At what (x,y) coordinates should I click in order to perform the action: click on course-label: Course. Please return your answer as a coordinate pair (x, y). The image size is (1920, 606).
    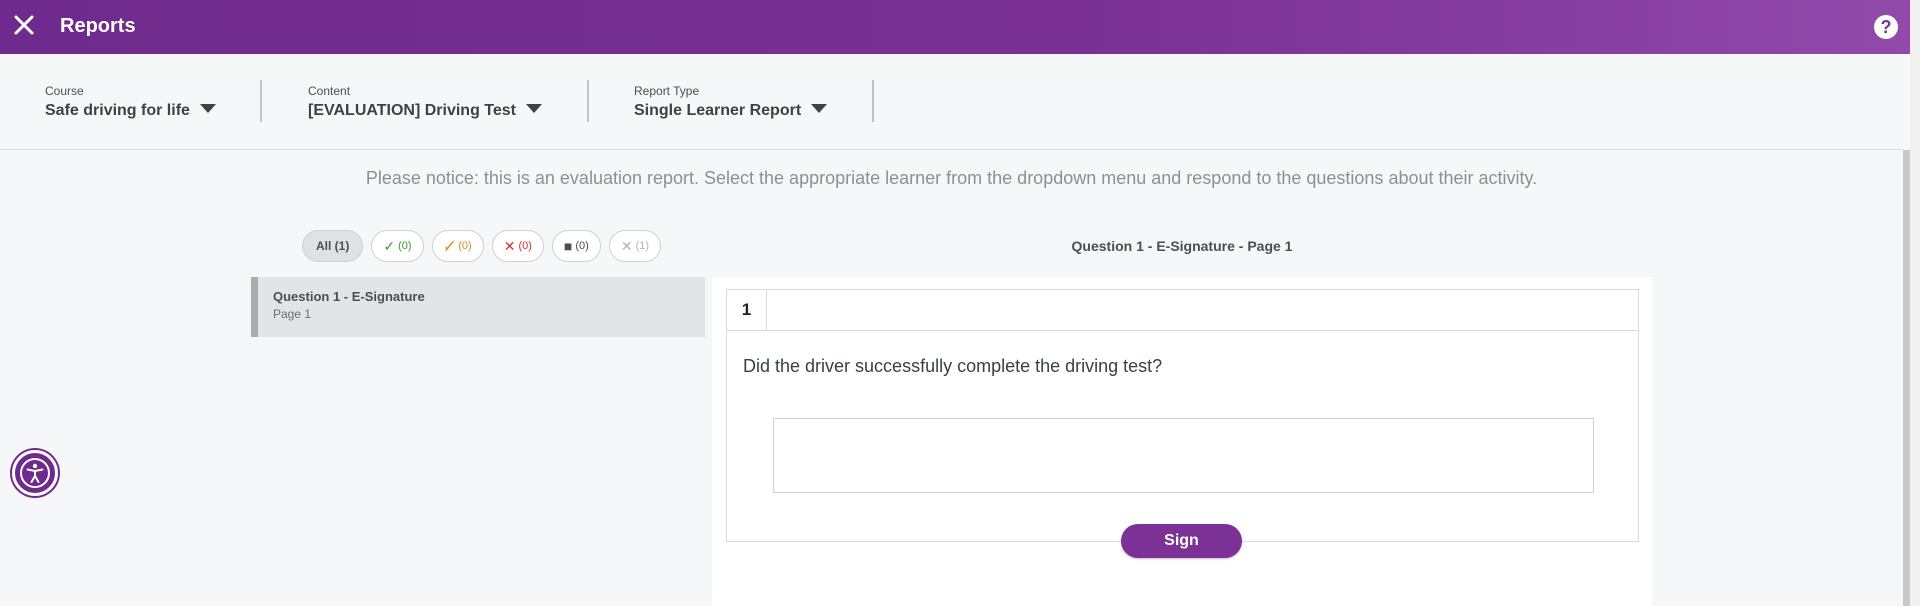
    Looking at the image, I should click on (64, 91).